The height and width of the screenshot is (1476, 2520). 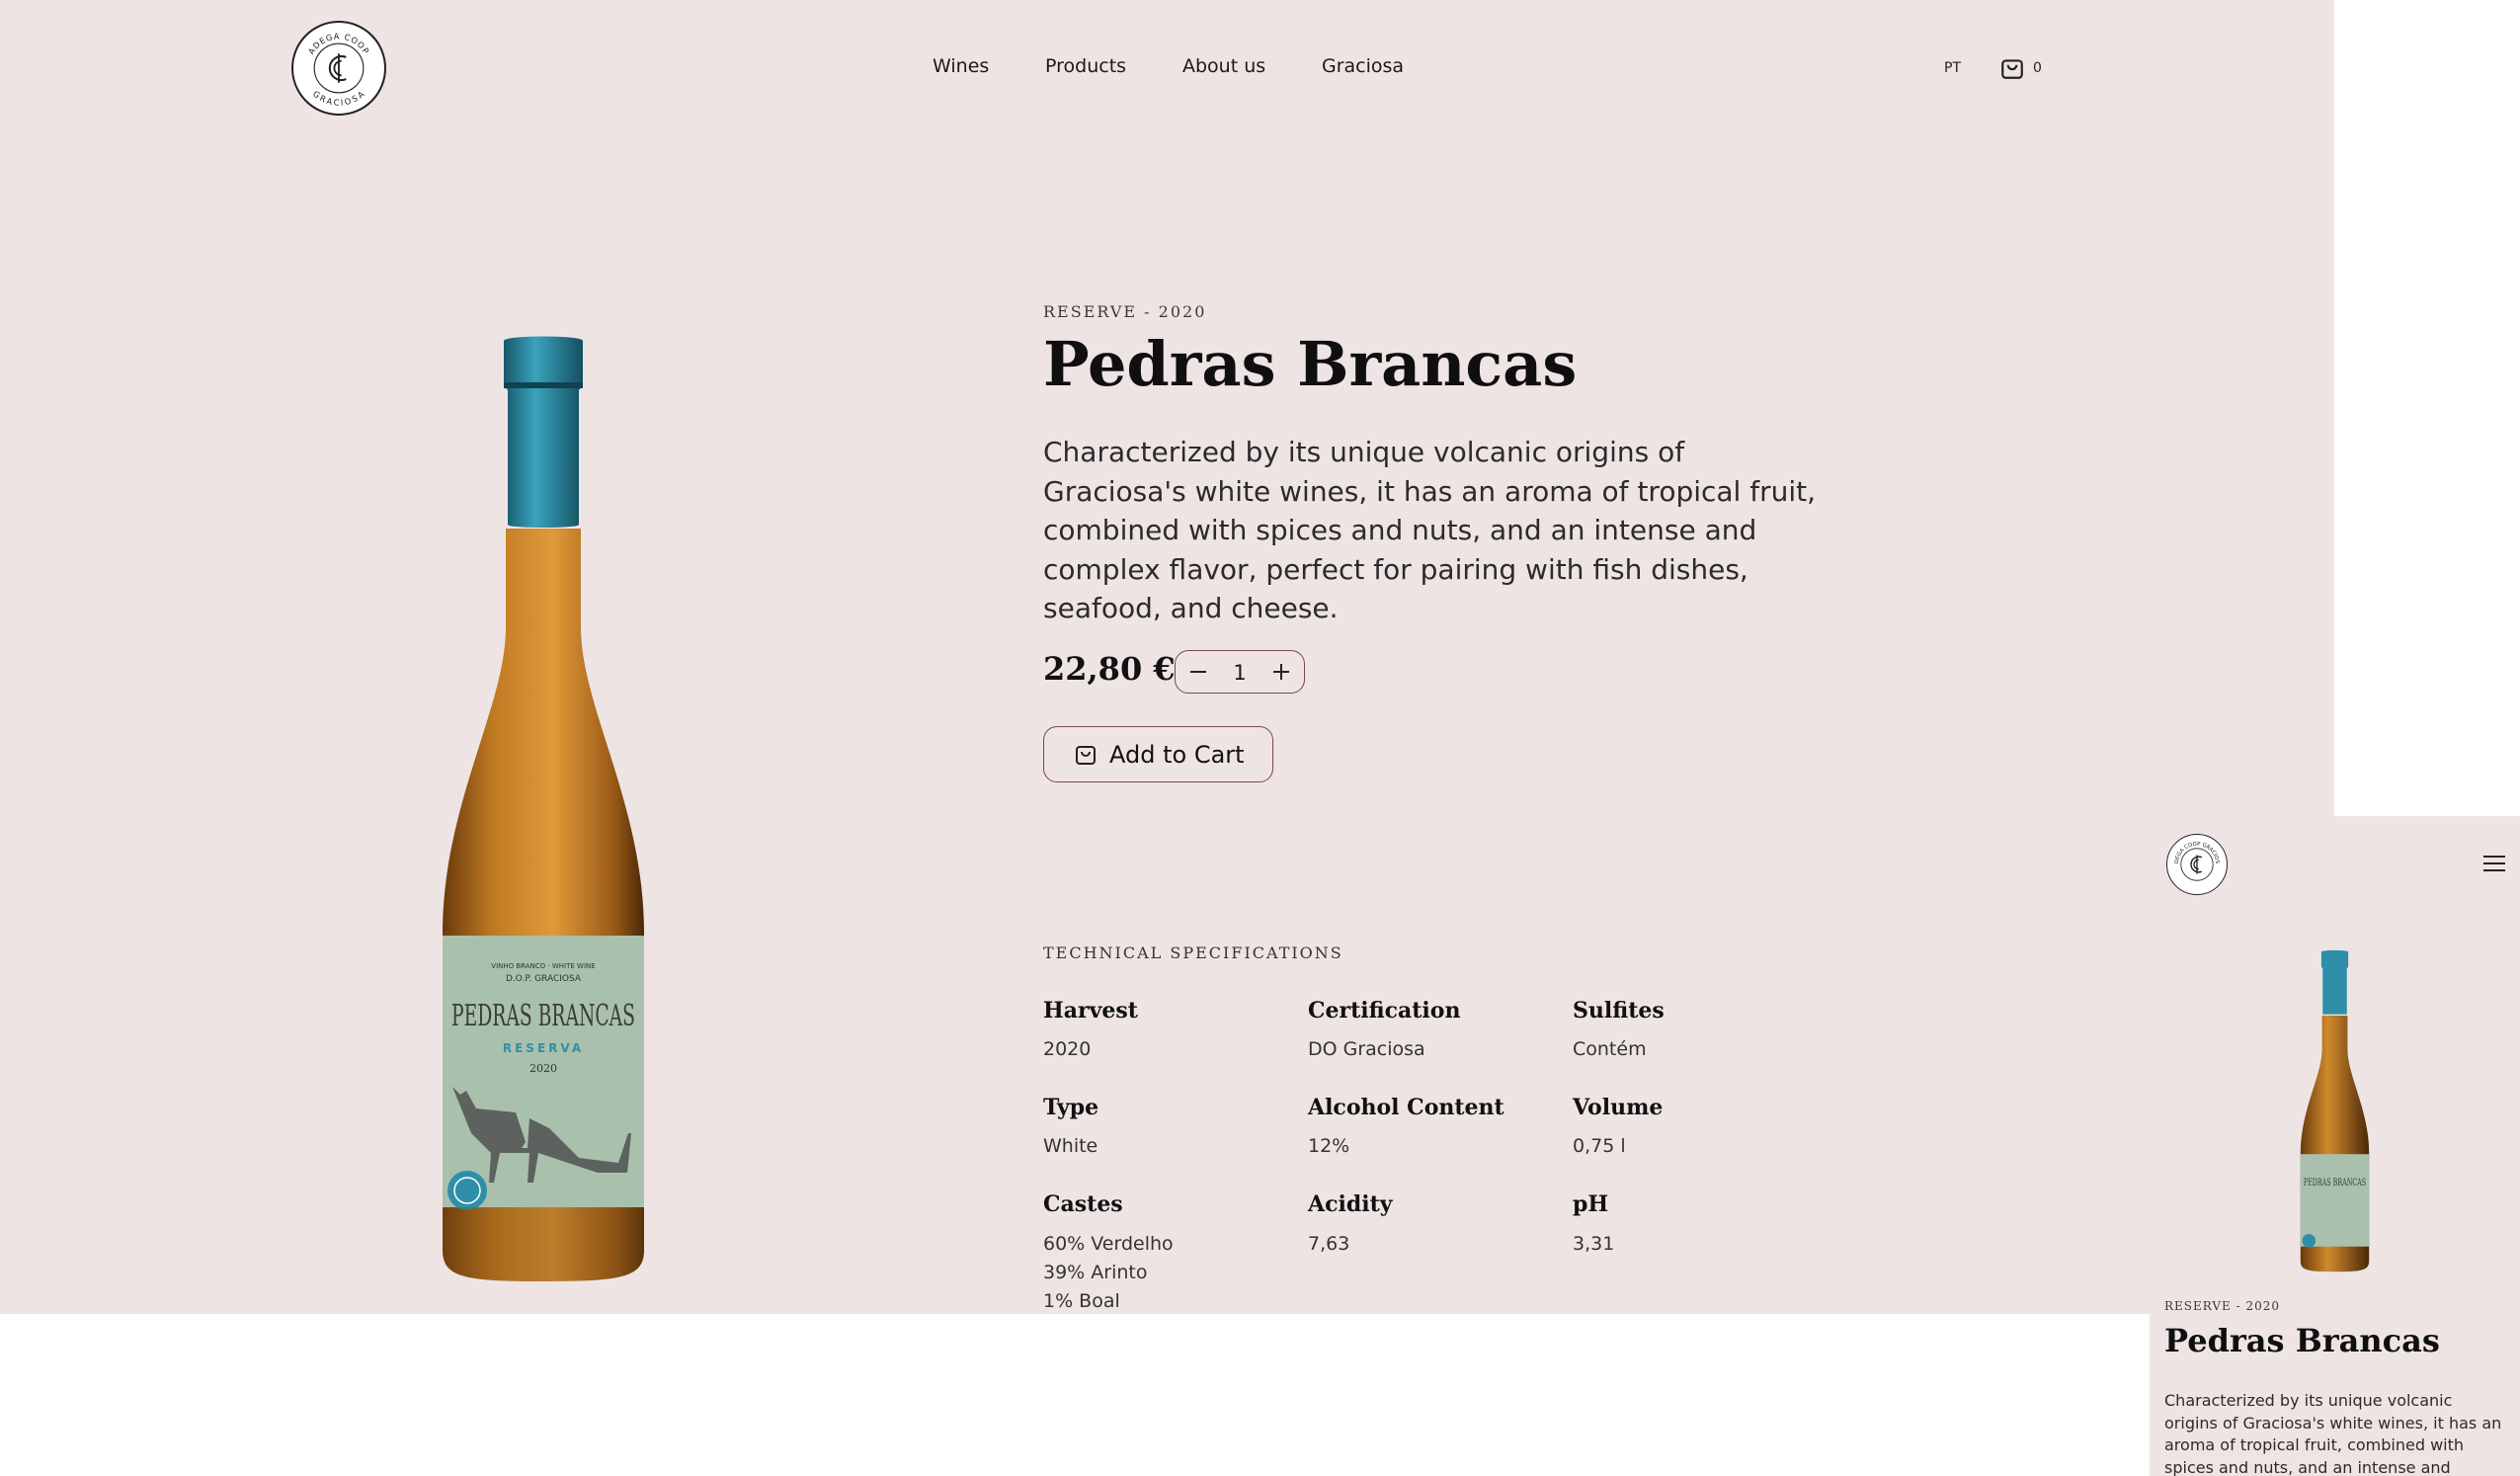 I want to click on spec-value-castes: 60% Verdelho 39% Arinto 1% Boal, so click(x=1109, y=1272).